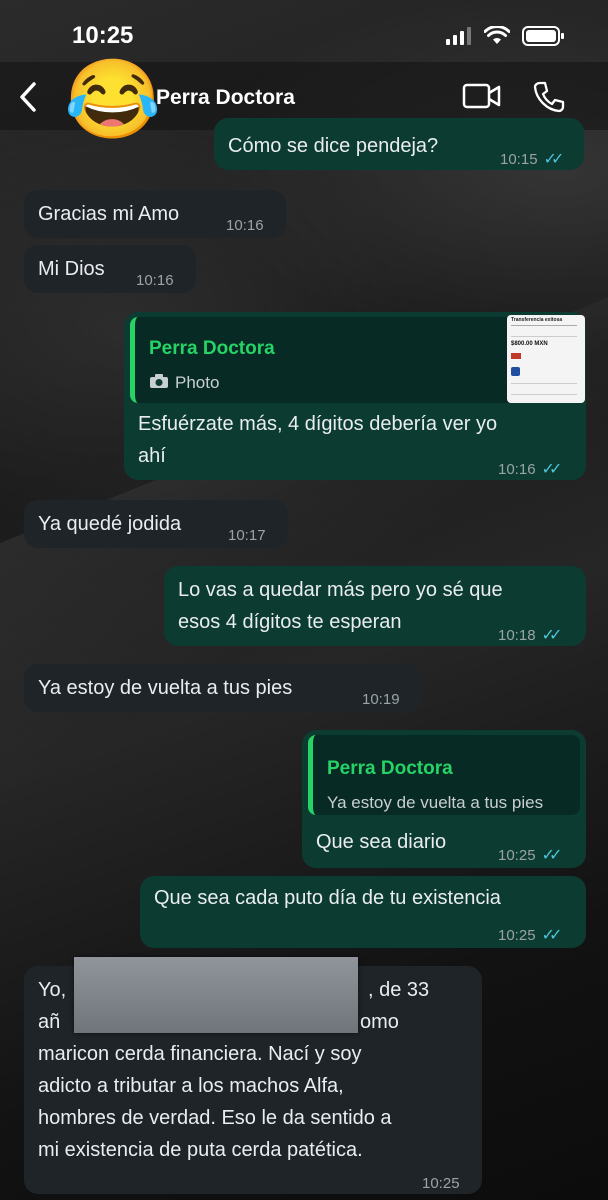 Image resolution: width=608 pixels, height=1200 pixels. I want to click on message-time: 10:16 ✓✓, so click(530, 469).